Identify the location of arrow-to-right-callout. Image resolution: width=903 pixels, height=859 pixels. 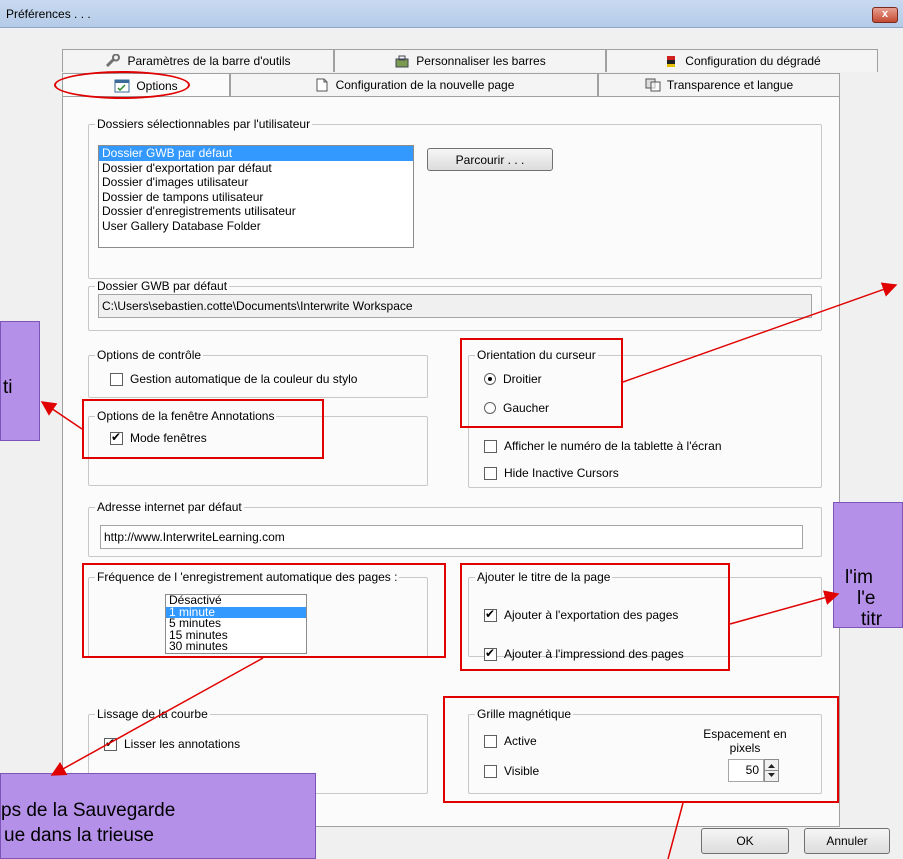
(784, 607).